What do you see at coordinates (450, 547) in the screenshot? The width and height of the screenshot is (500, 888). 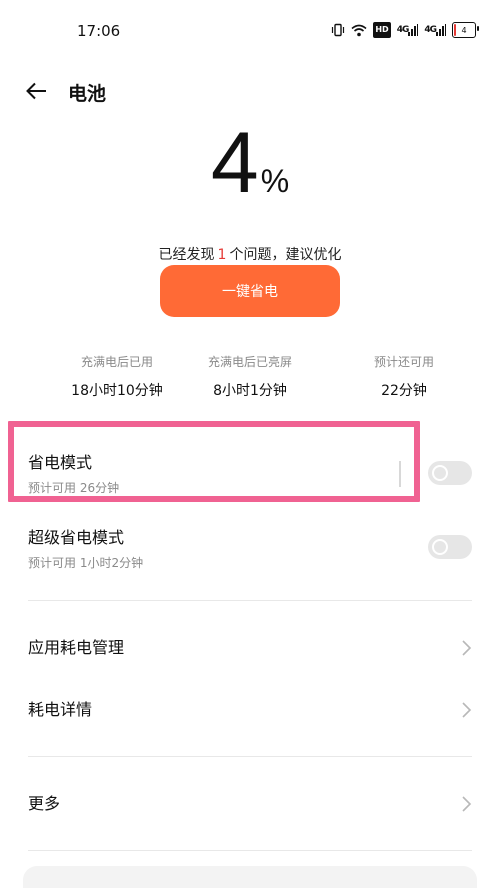 I see `super-power-saving-mode-toggle` at bounding box center [450, 547].